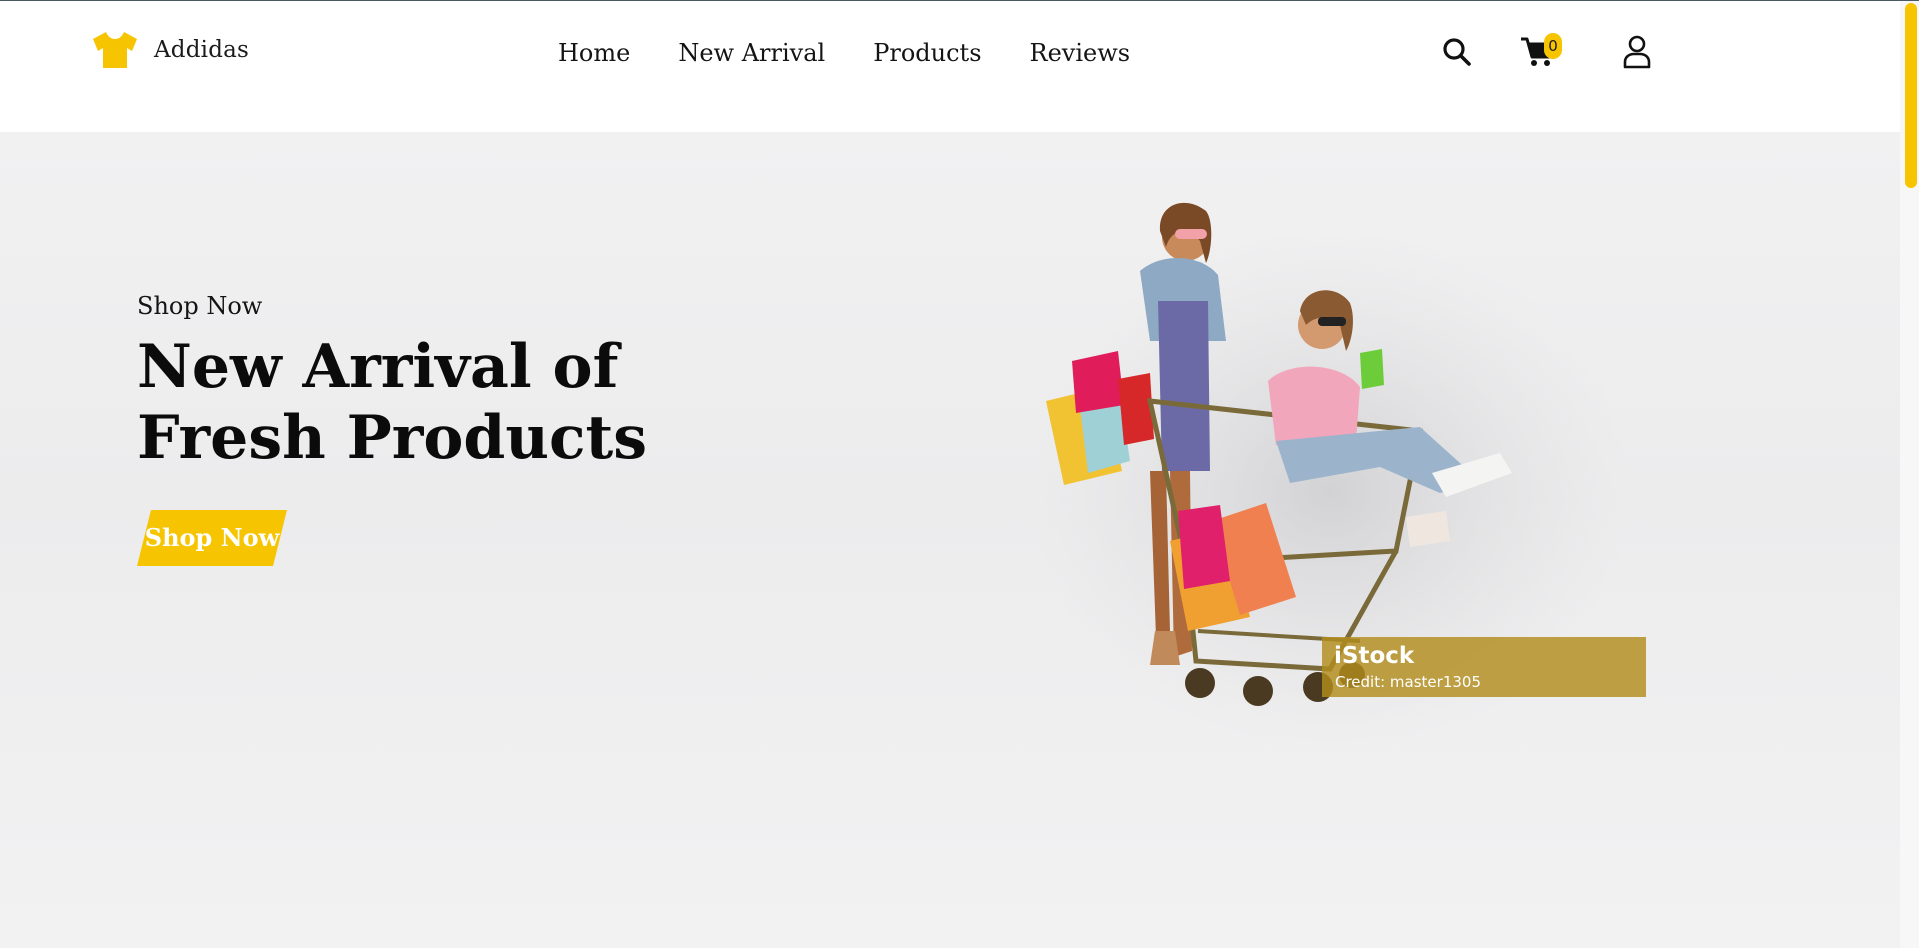  I want to click on main-nav: Home New Arrival Products Reviews, so click(844, 53).